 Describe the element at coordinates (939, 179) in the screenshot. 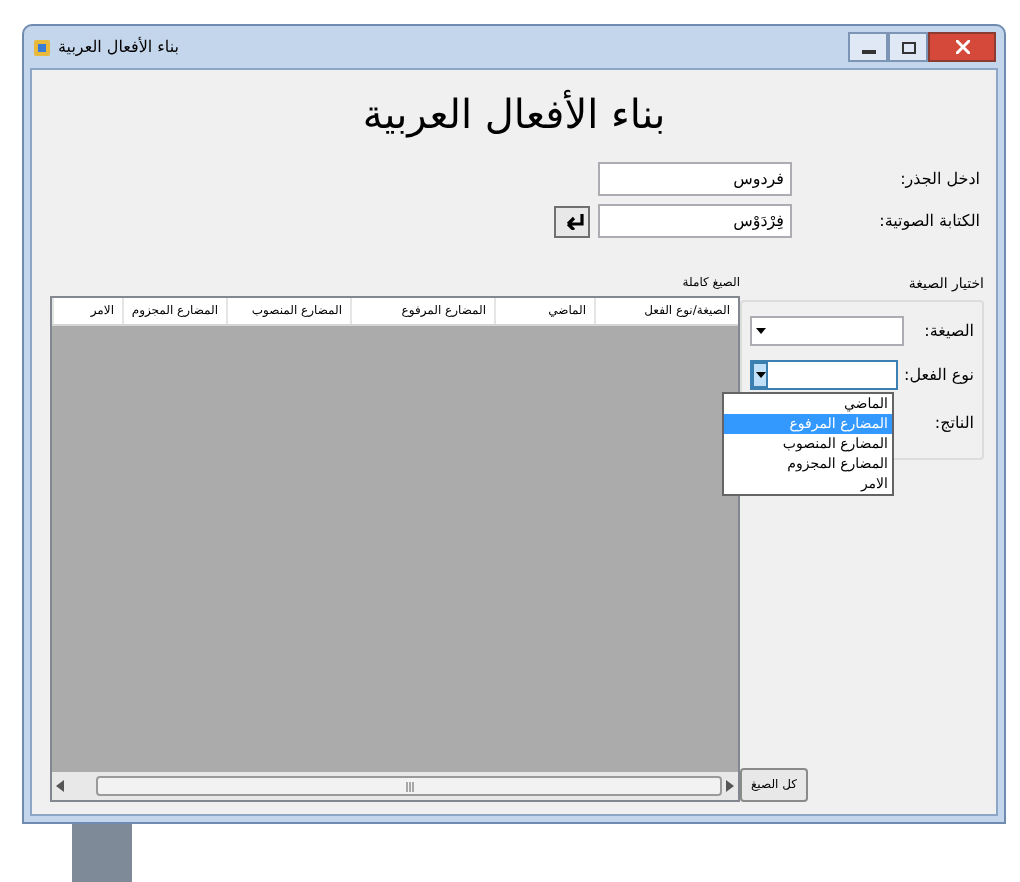

I see `field-label: ادخل الجذر:` at that location.